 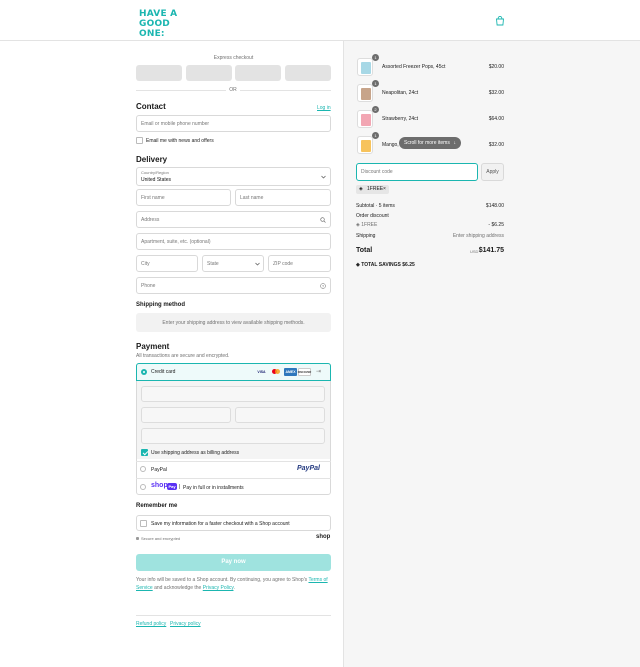 What do you see at coordinates (177, 588) in the screenshot?
I see `legal-text-middle: and acknowledge the` at bounding box center [177, 588].